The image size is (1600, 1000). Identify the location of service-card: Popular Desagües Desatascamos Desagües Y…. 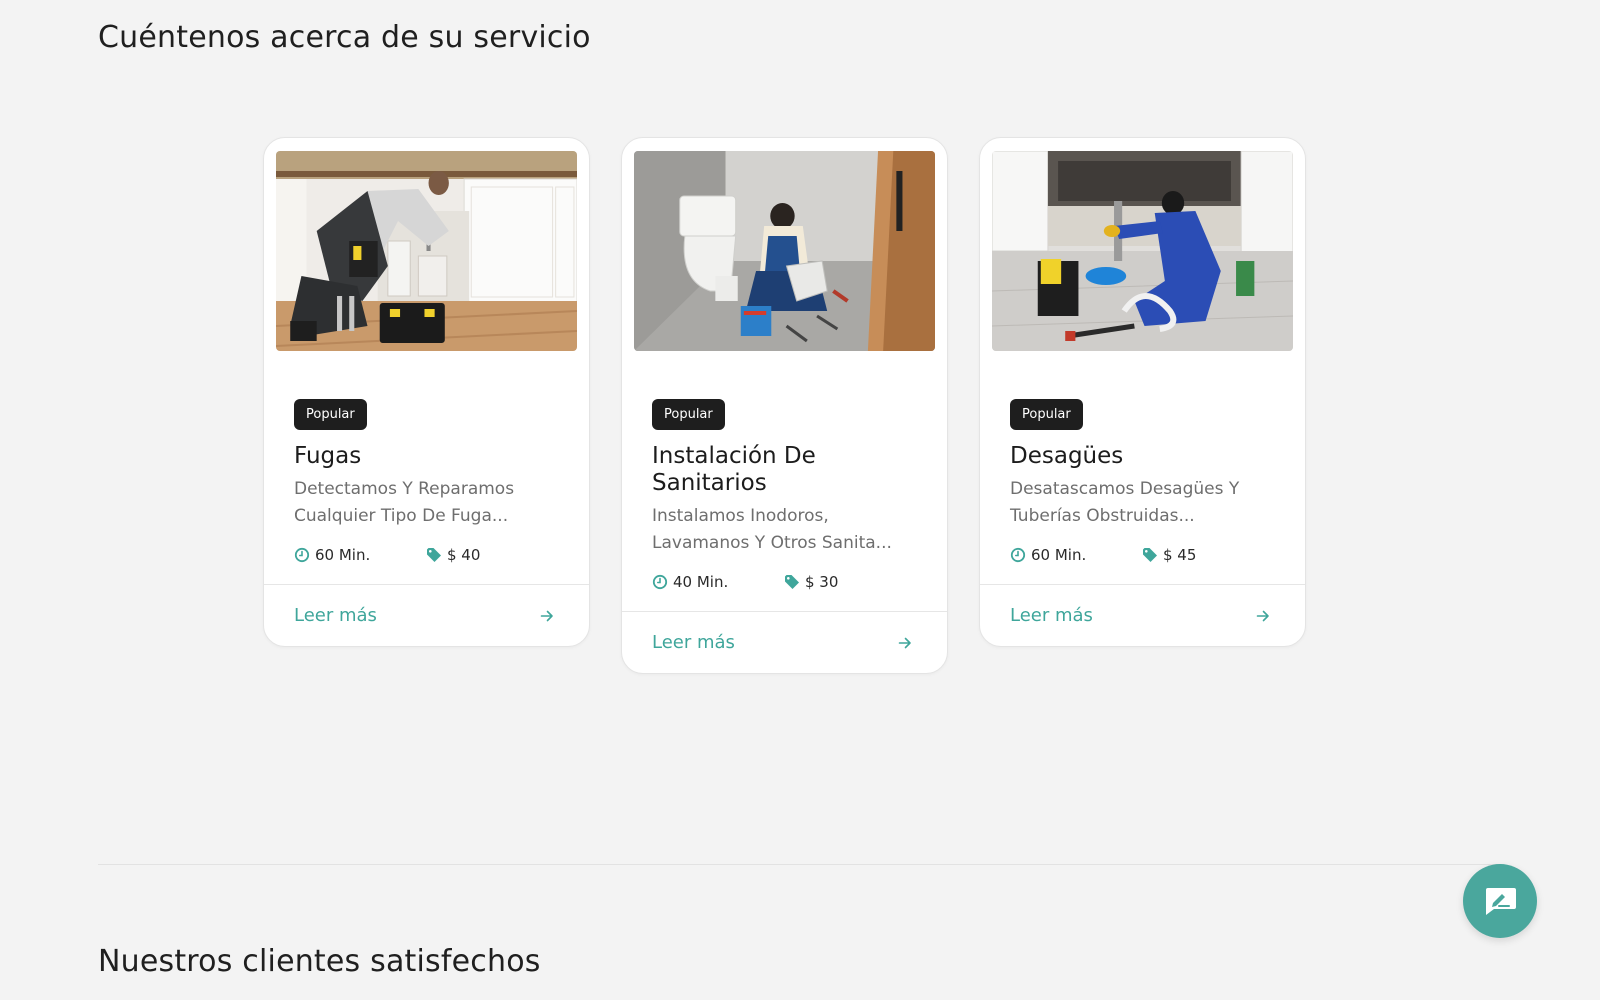
(1142, 392).